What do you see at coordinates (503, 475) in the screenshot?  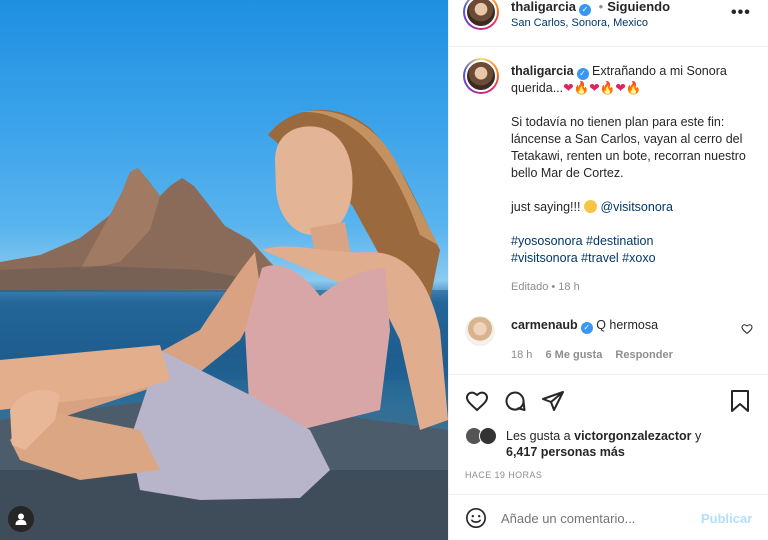 I see `post-timestamp: HACE 19 HORAS` at bounding box center [503, 475].